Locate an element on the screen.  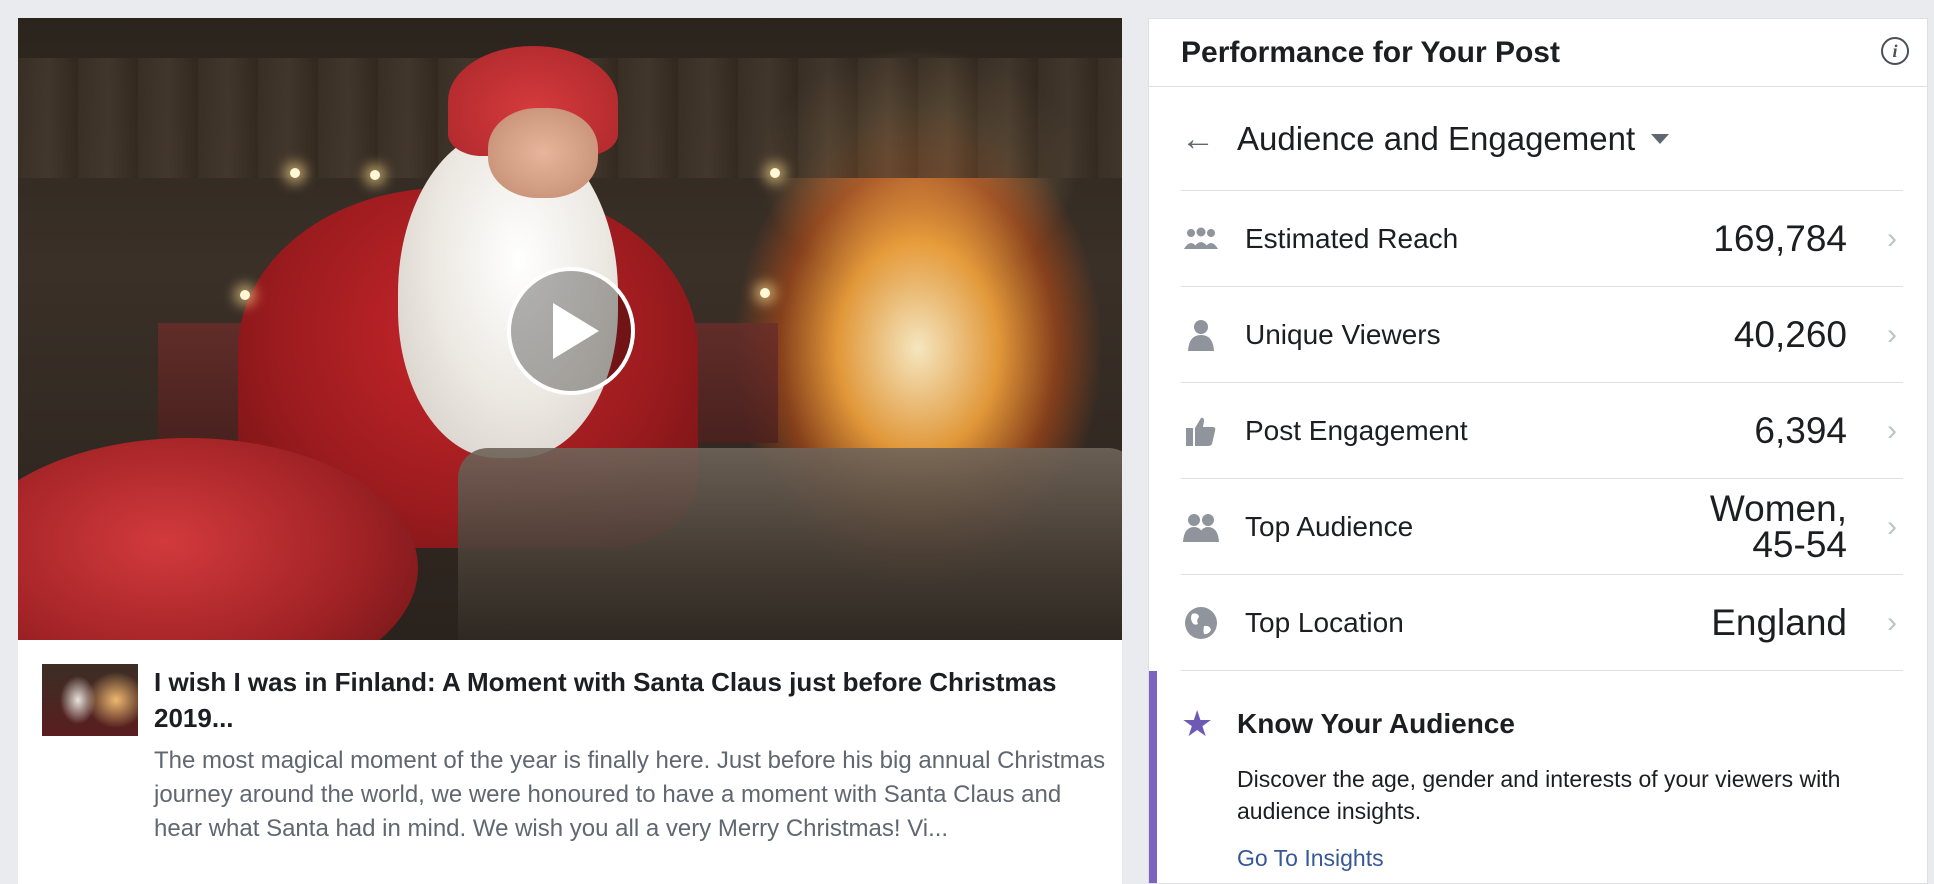
metric-label: Unique Viewers is located at coordinates (1343, 334).